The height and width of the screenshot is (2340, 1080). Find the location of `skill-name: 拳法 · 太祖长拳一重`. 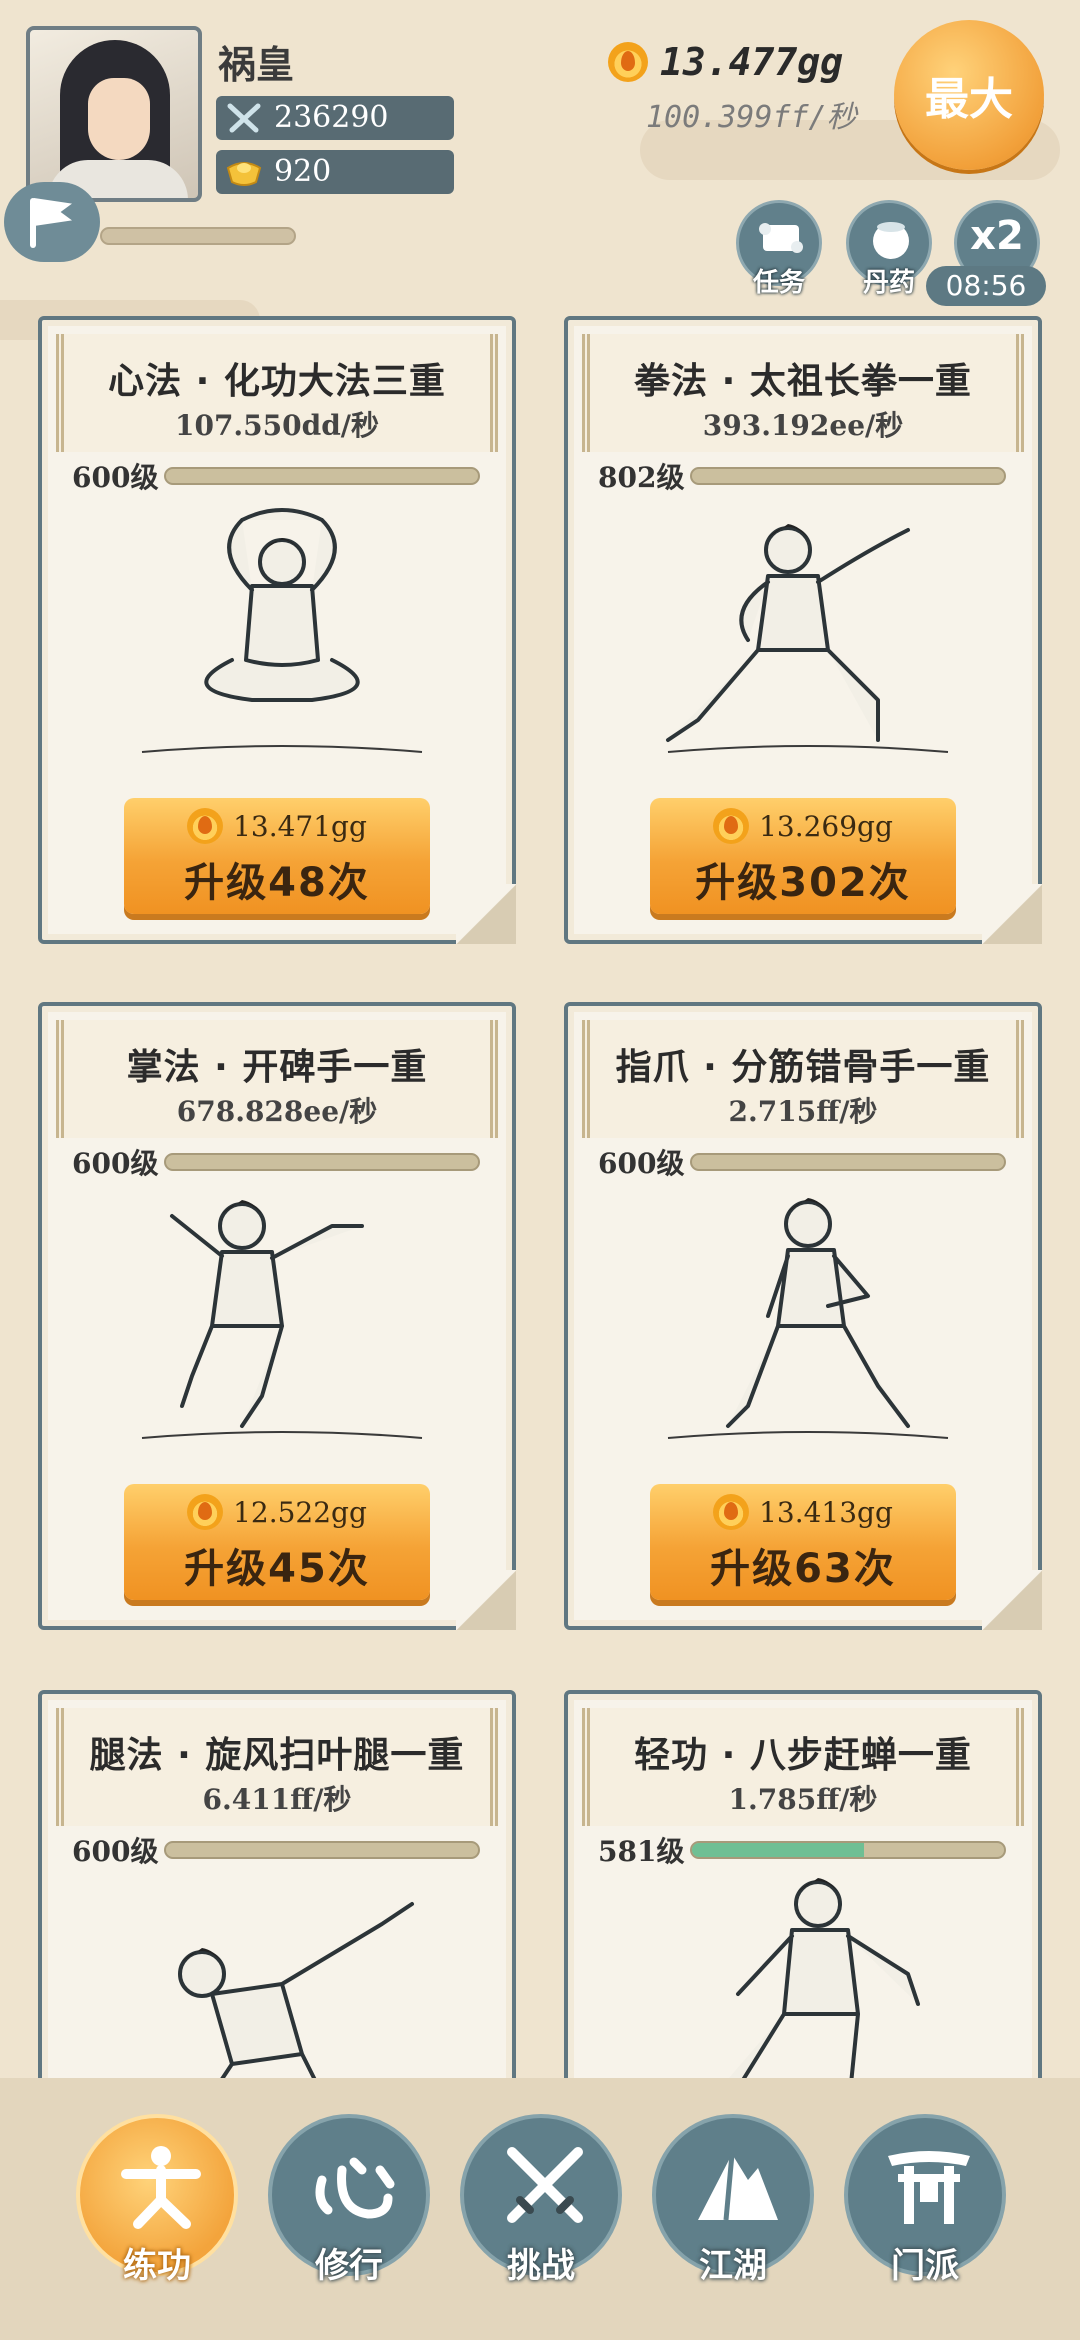

skill-name: 拳法 · 太祖长拳一重 is located at coordinates (803, 381).